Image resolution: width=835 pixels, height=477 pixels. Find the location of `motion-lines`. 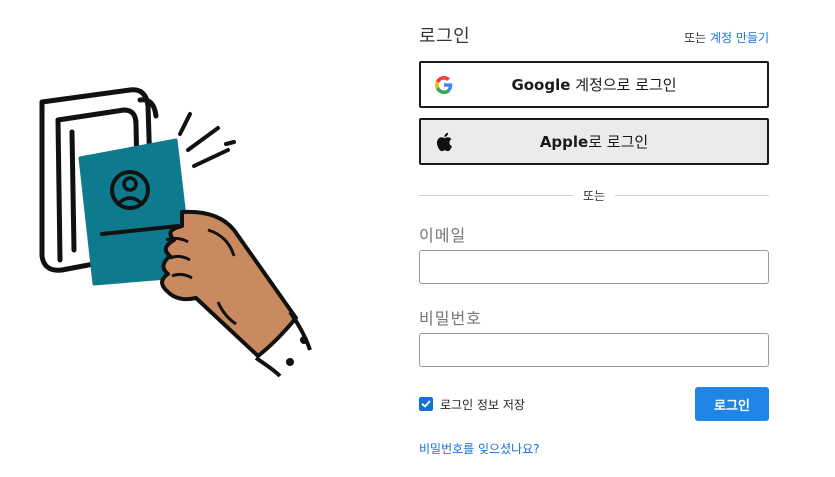

motion-lines is located at coordinates (207, 140).